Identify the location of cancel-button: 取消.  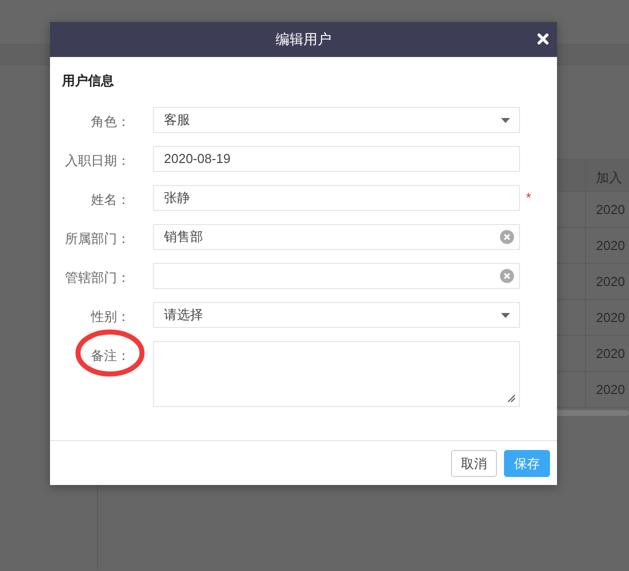
(474, 463).